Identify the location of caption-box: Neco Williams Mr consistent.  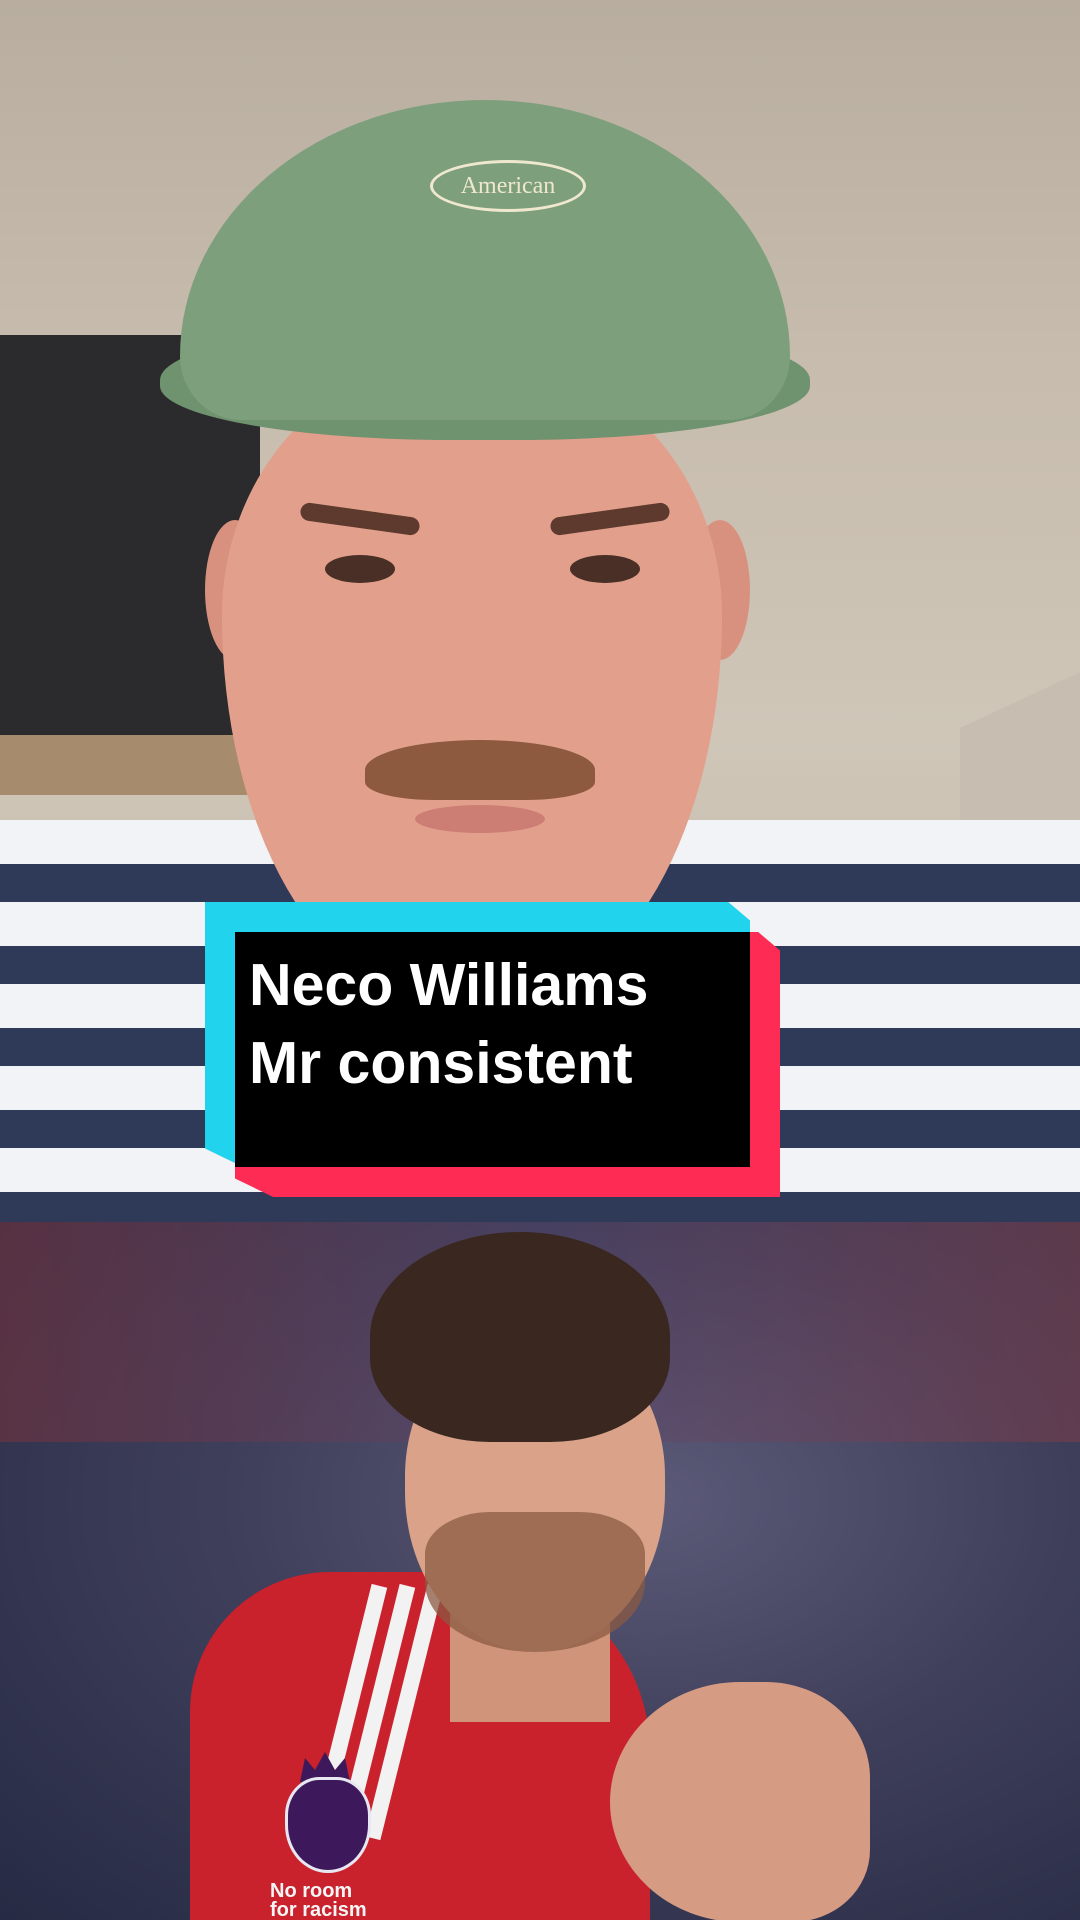
(492, 1049).